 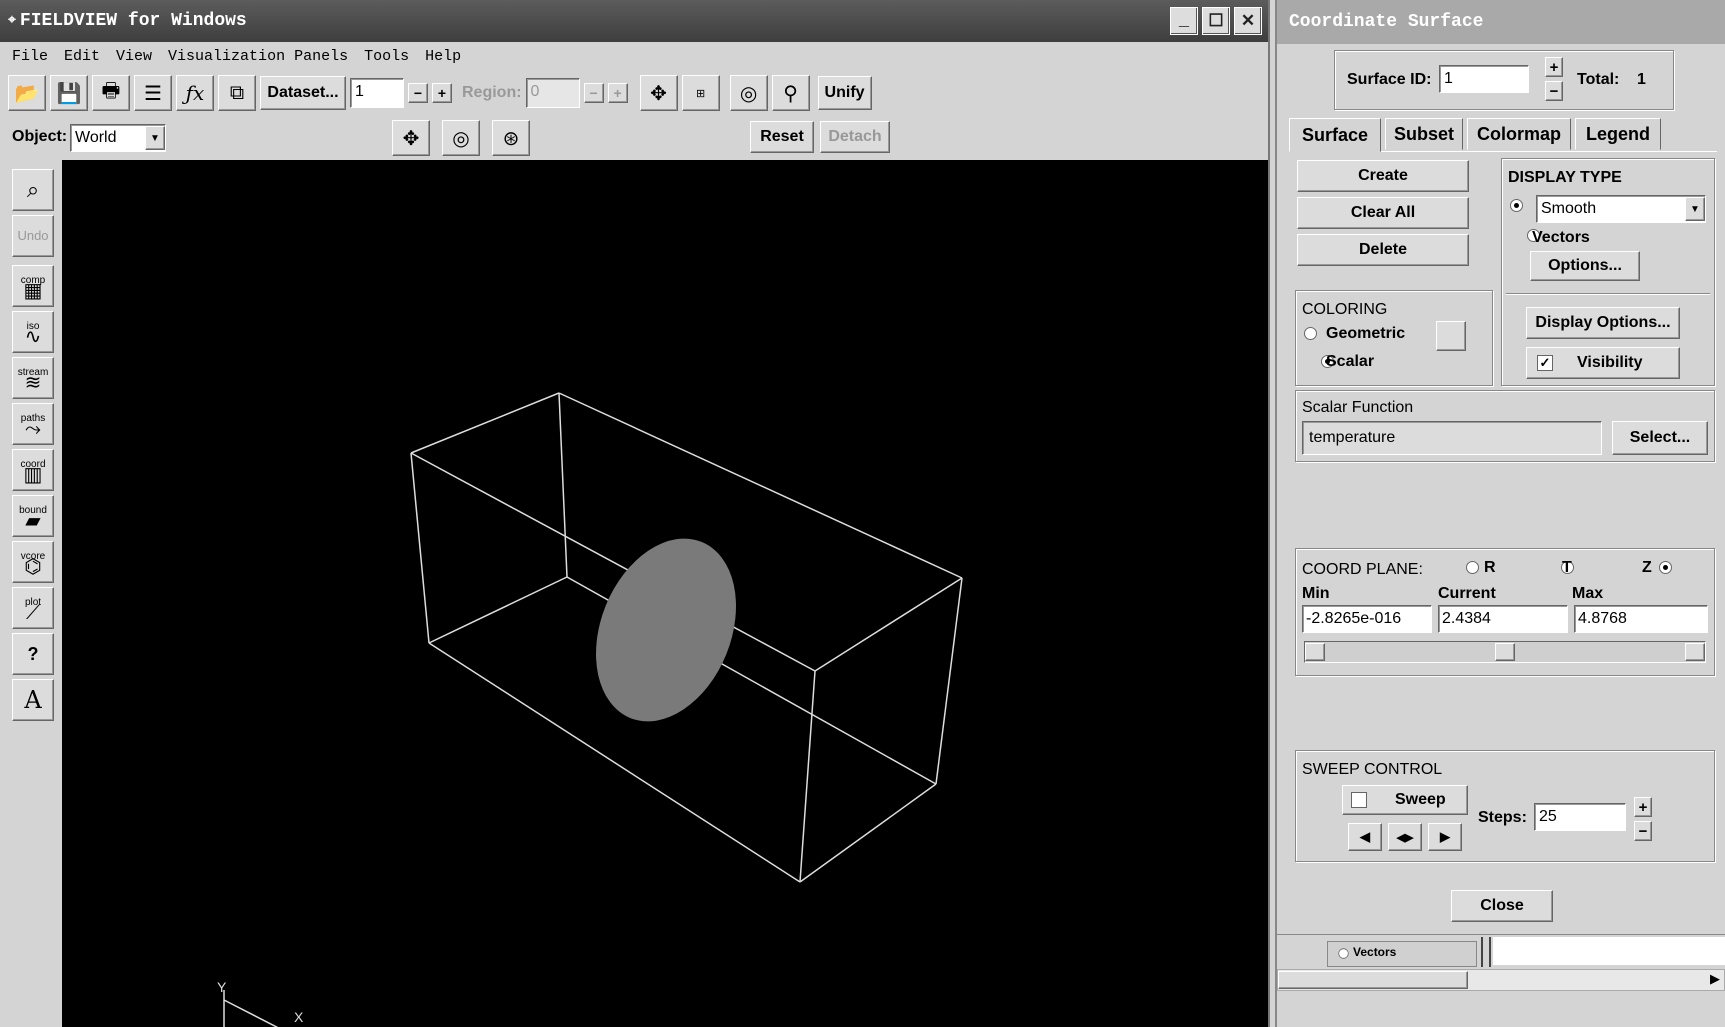 I want to click on steps-decrement-button: −, so click(x=1643, y=831).